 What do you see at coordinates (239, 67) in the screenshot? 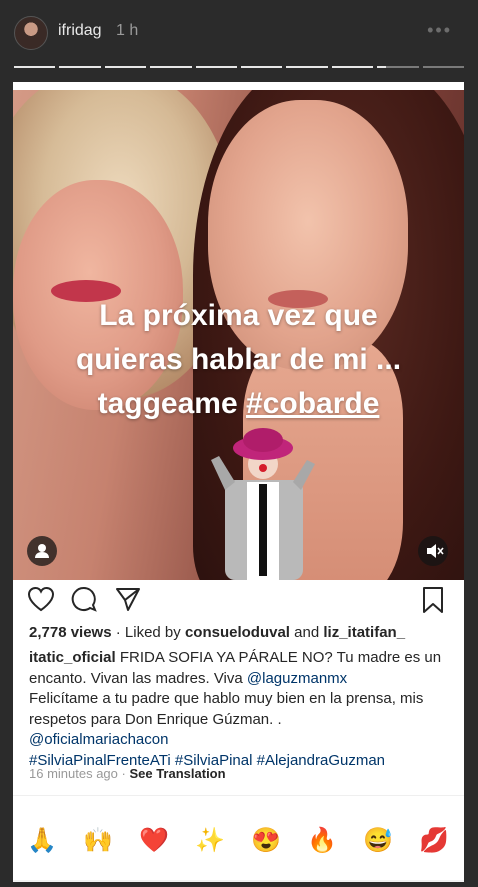
I see `story-progress-bar` at bounding box center [239, 67].